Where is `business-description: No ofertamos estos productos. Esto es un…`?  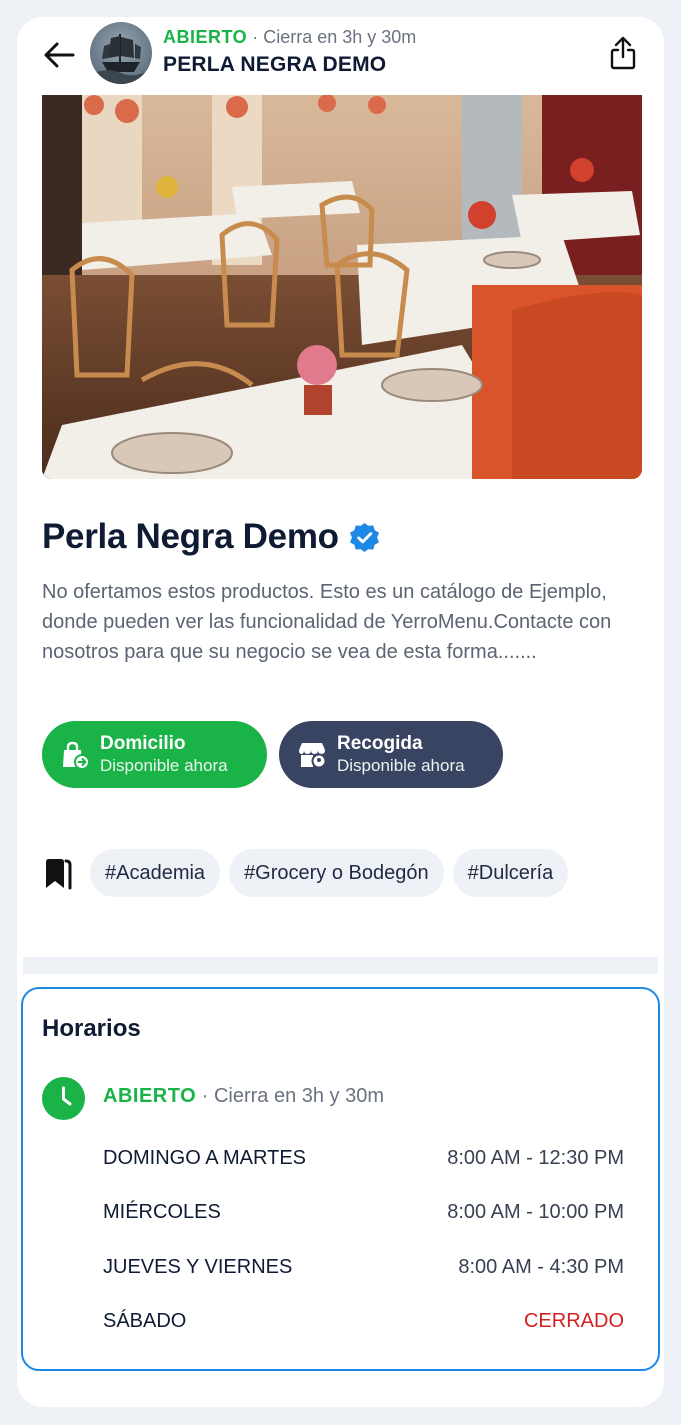
business-description: No ofertamos estos productos. Esto es un… is located at coordinates (327, 622).